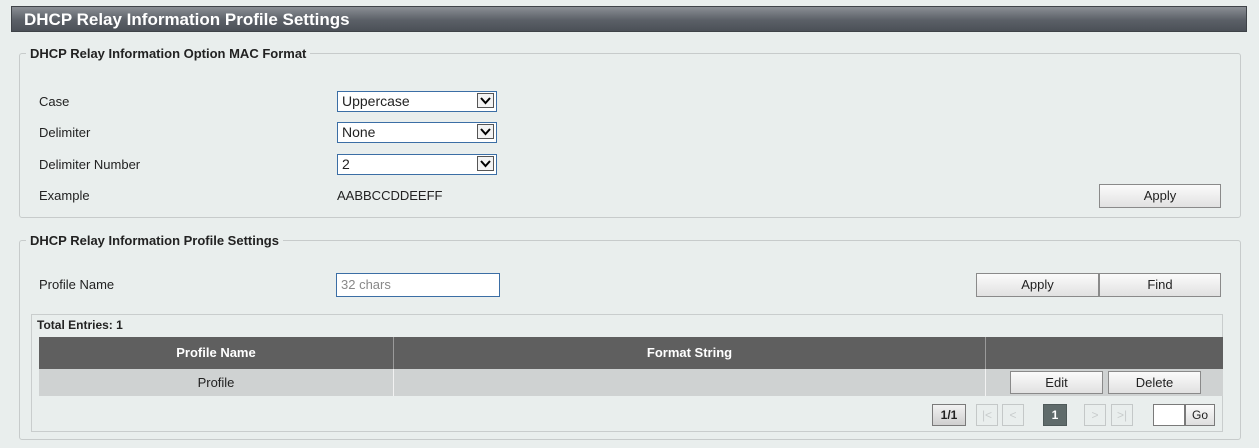  Describe the element at coordinates (417, 132) in the screenshot. I see `delimiter-select: None` at that location.